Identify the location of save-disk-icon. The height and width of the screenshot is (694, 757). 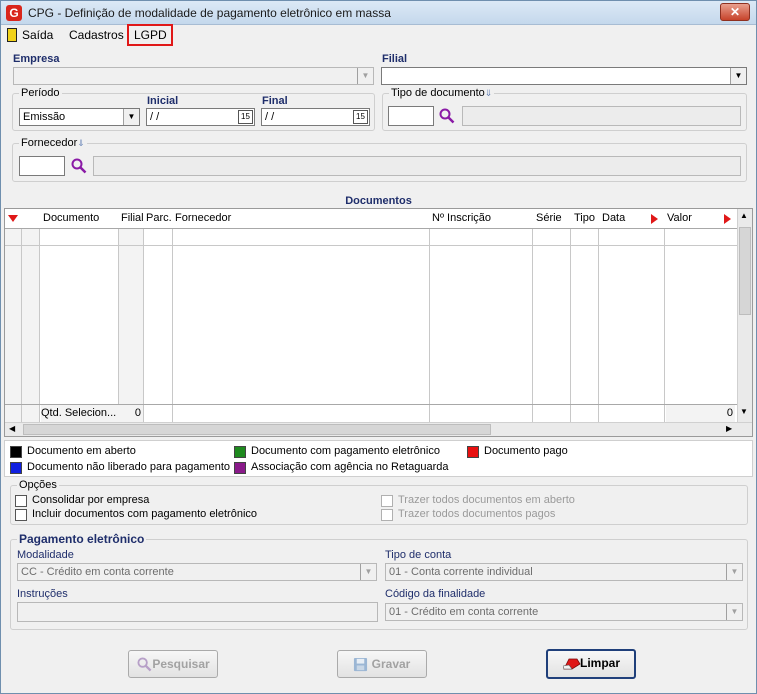
(360, 664).